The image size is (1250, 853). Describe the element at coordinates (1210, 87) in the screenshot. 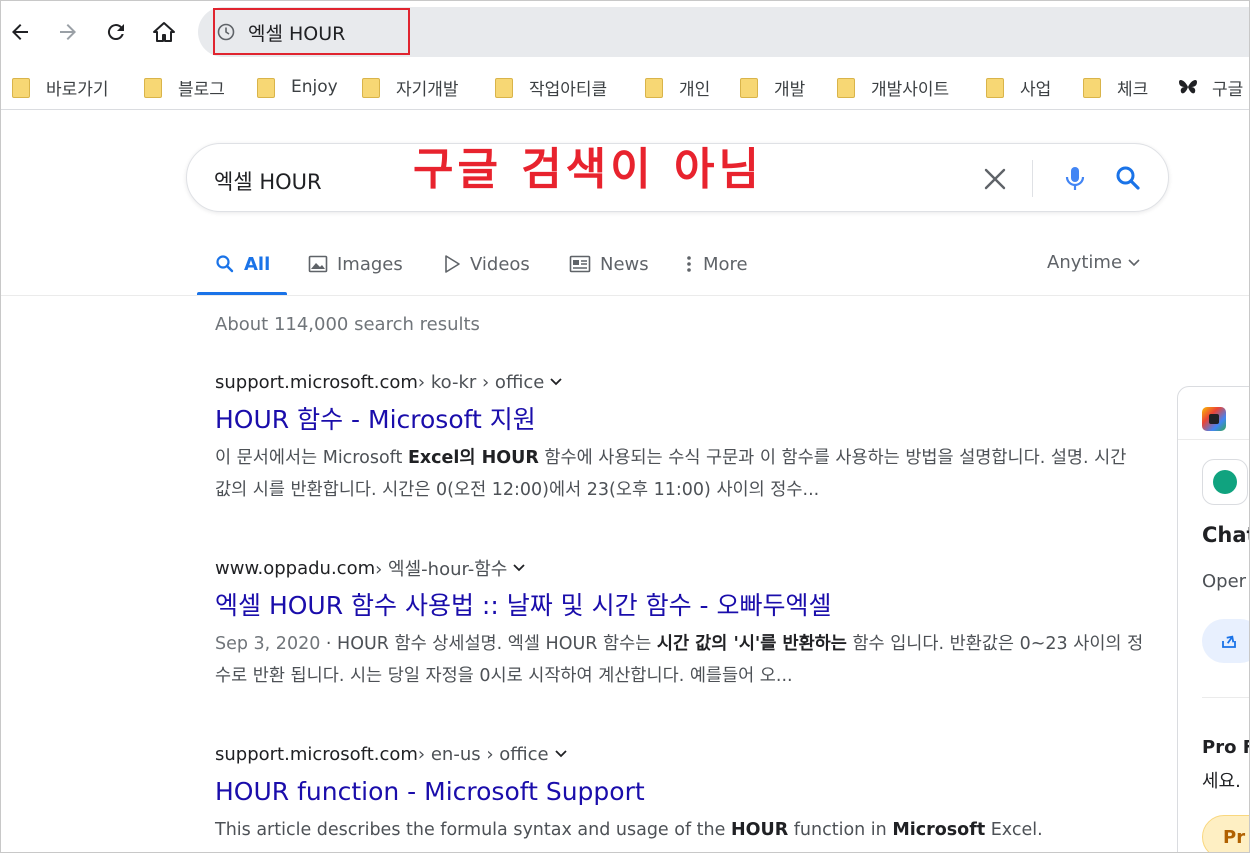

I see `bookmark-link: 구글` at that location.